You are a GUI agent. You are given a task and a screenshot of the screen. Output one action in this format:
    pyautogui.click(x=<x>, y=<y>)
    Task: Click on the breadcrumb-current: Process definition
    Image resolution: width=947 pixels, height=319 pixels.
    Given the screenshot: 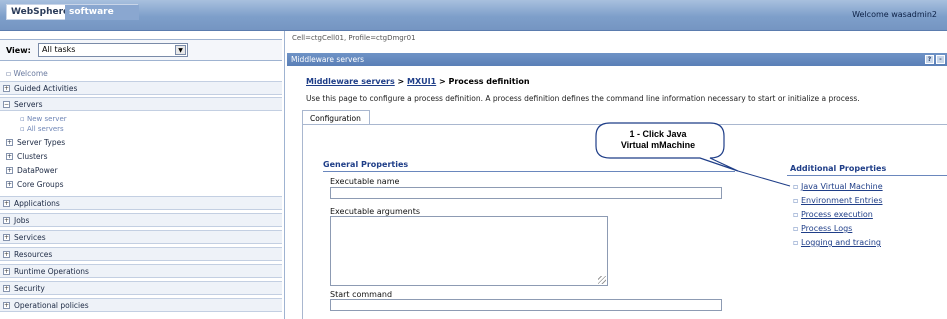 What is the action you would take?
    pyautogui.click(x=489, y=81)
    